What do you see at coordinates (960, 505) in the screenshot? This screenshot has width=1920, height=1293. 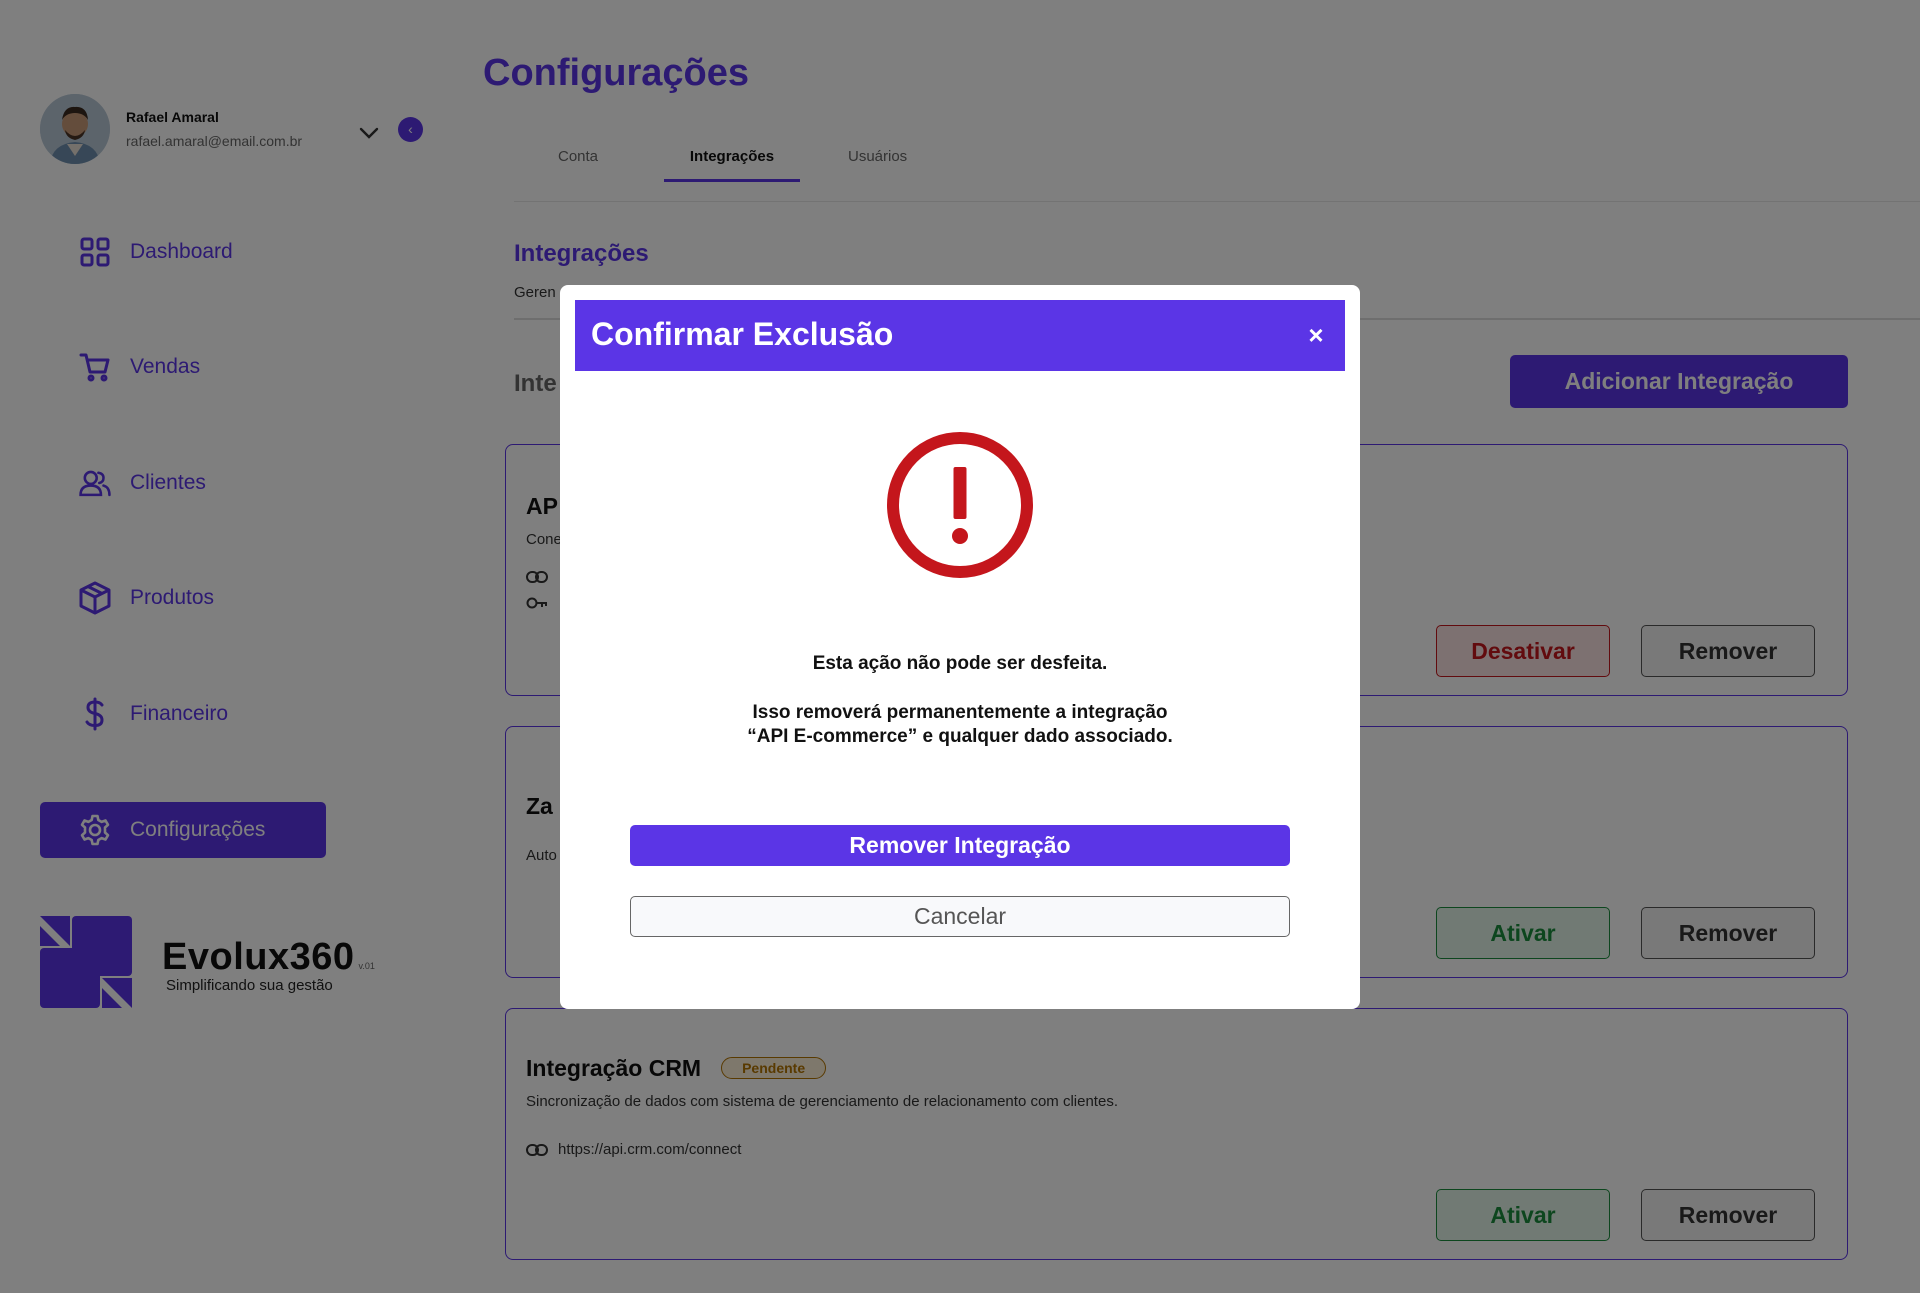 I see `alert-circle-icon` at bounding box center [960, 505].